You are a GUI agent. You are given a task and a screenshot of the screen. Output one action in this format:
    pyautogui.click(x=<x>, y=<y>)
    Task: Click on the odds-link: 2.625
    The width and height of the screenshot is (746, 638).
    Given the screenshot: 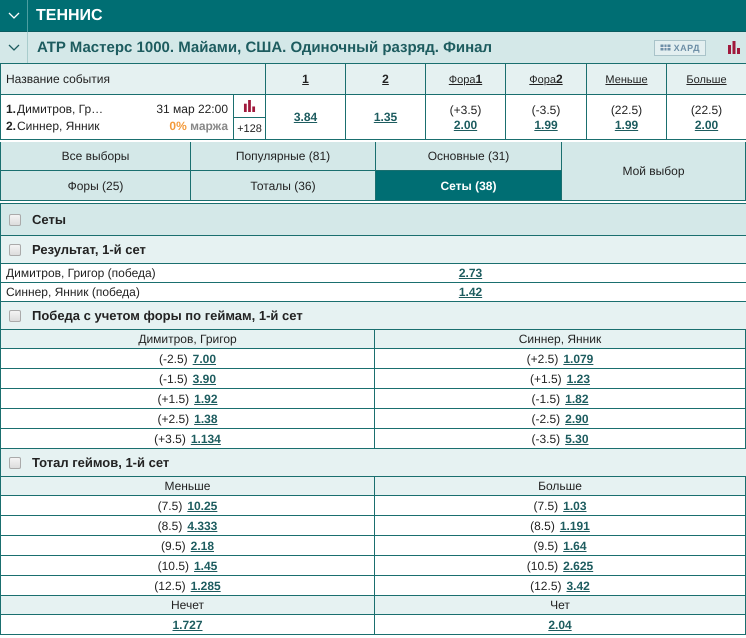 What is the action you would take?
    pyautogui.click(x=578, y=565)
    